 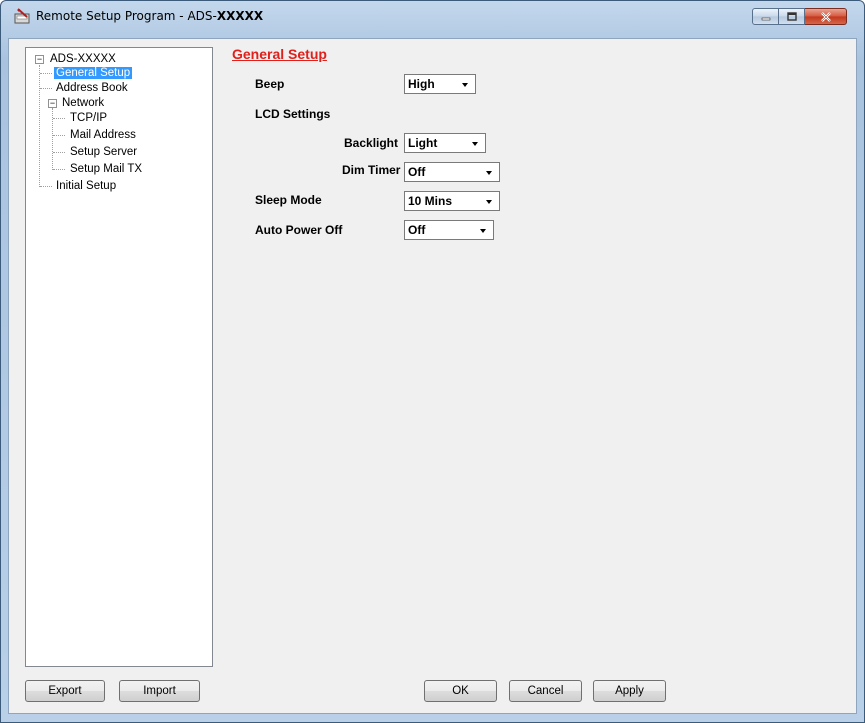 What do you see at coordinates (440, 84) in the screenshot?
I see `beep-select: High` at bounding box center [440, 84].